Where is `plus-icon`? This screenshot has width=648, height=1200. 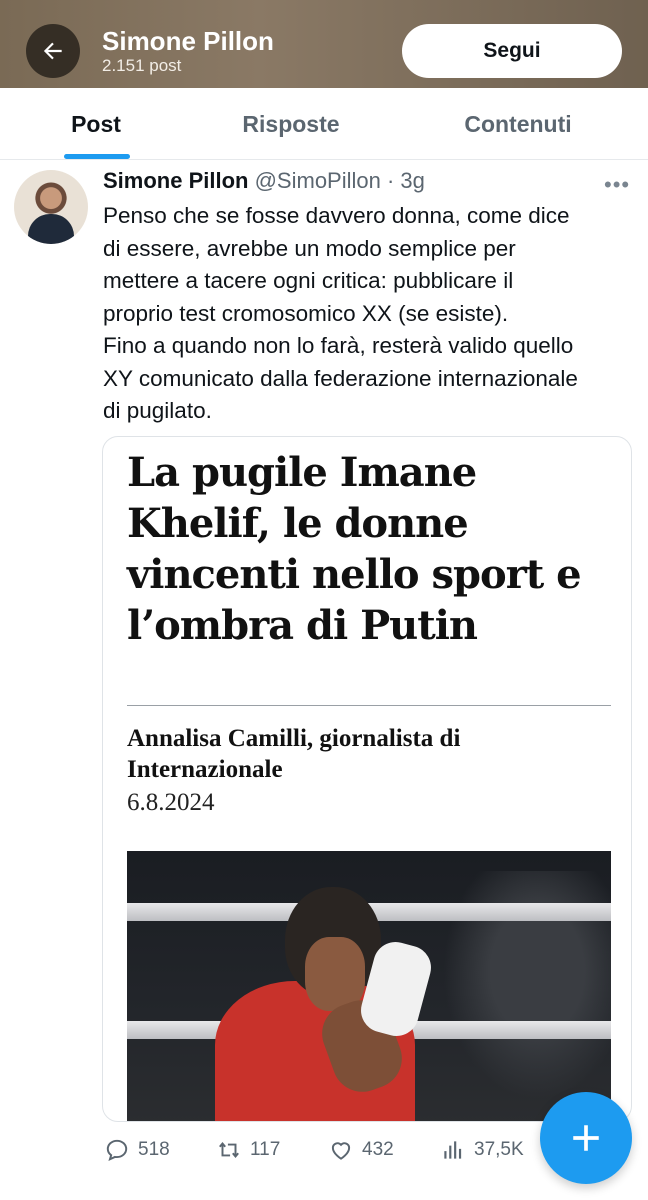
plus-icon is located at coordinates (586, 1138).